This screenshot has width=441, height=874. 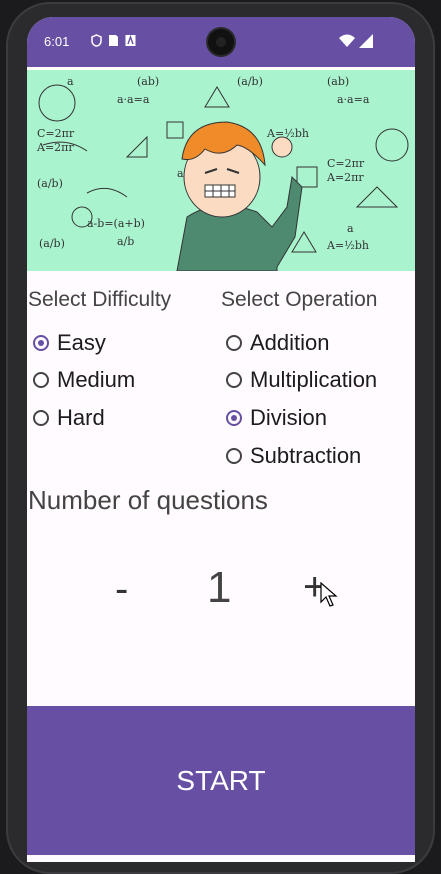 I want to click on sd-card-icon, so click(x=113, y=40).